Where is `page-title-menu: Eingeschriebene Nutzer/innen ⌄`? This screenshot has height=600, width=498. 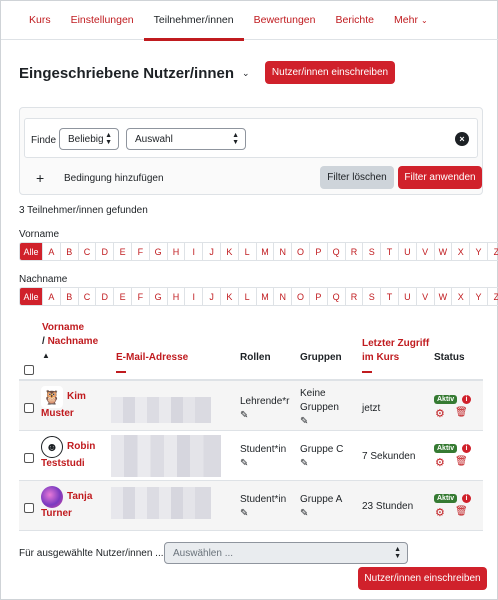
page-title-menu: Eingeschriebene Nutzer/innen ⌄ is located at coordinates (134, 73).